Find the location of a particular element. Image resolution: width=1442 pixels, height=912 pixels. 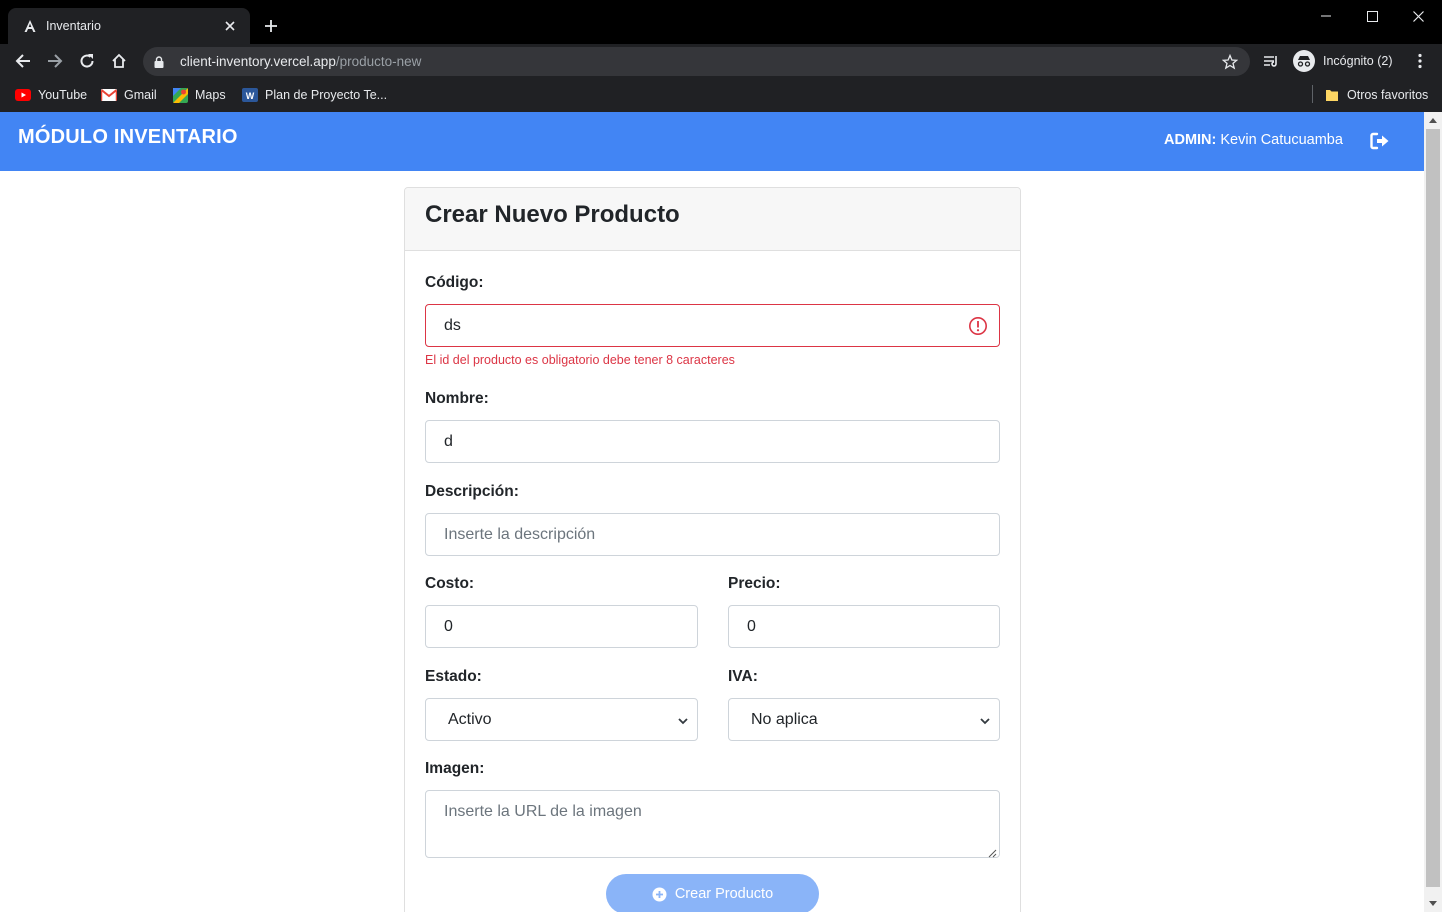

imagen-textarea: Inserte la URL de la imagen is located at coordinates (712, 824).